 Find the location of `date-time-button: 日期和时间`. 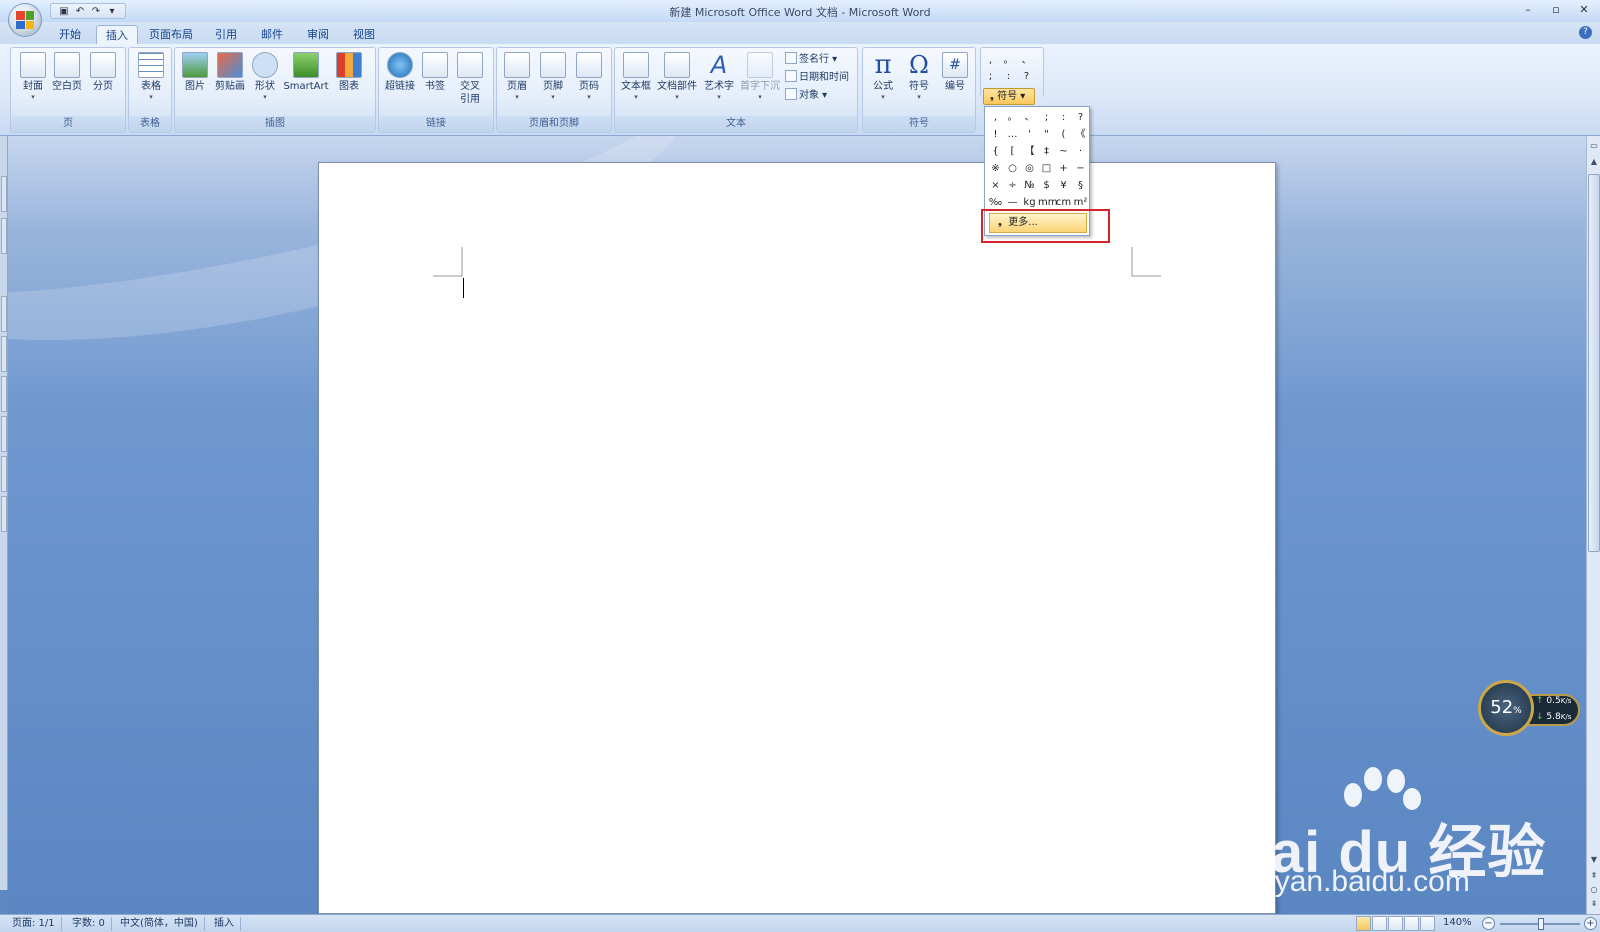

date-time-button: 日期和时间 is located at coordinates (817, 78).